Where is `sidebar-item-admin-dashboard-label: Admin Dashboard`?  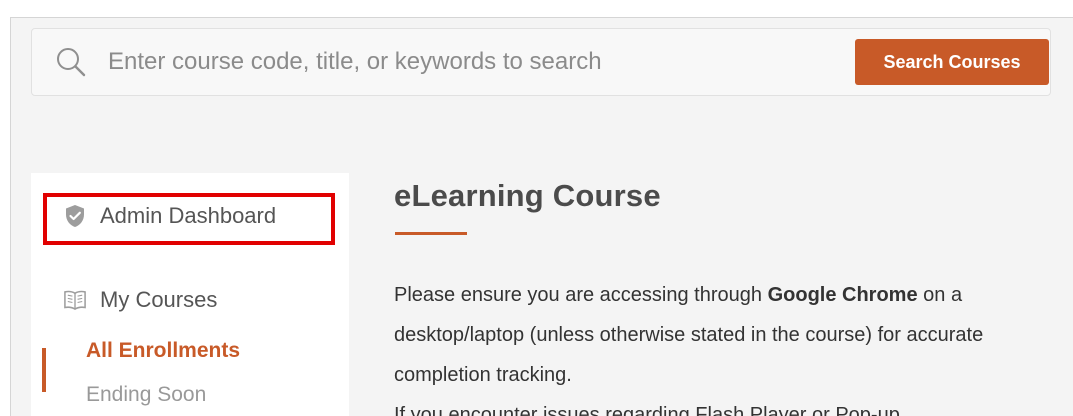
sidebar-item-admin-dashboard-label: Admin Dashboard is located at coordinates (188, 215).